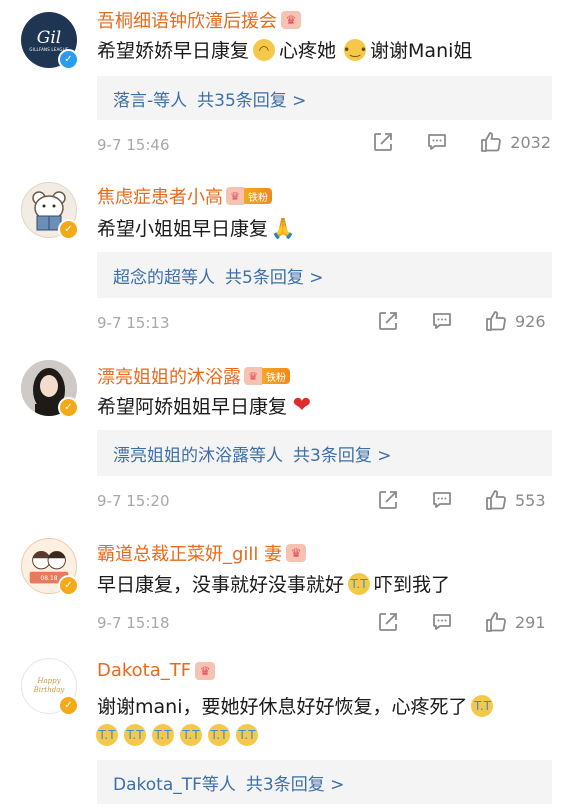  Describe the element at coordinates (198, 455) in the screenshot. I see `reply-users: 漂亮姐姐的沐浴露等人` at that location.